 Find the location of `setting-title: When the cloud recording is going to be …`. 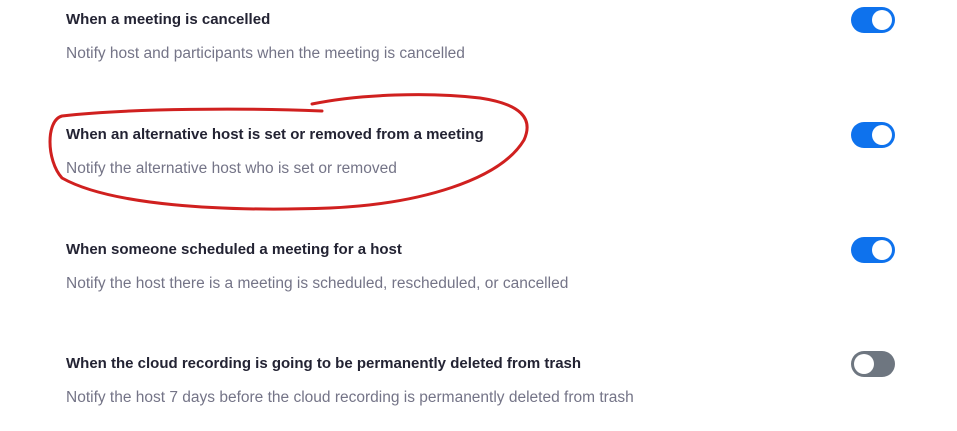

setting-title: When the cloud recording is going to be … is located at coordinates (324, 363).